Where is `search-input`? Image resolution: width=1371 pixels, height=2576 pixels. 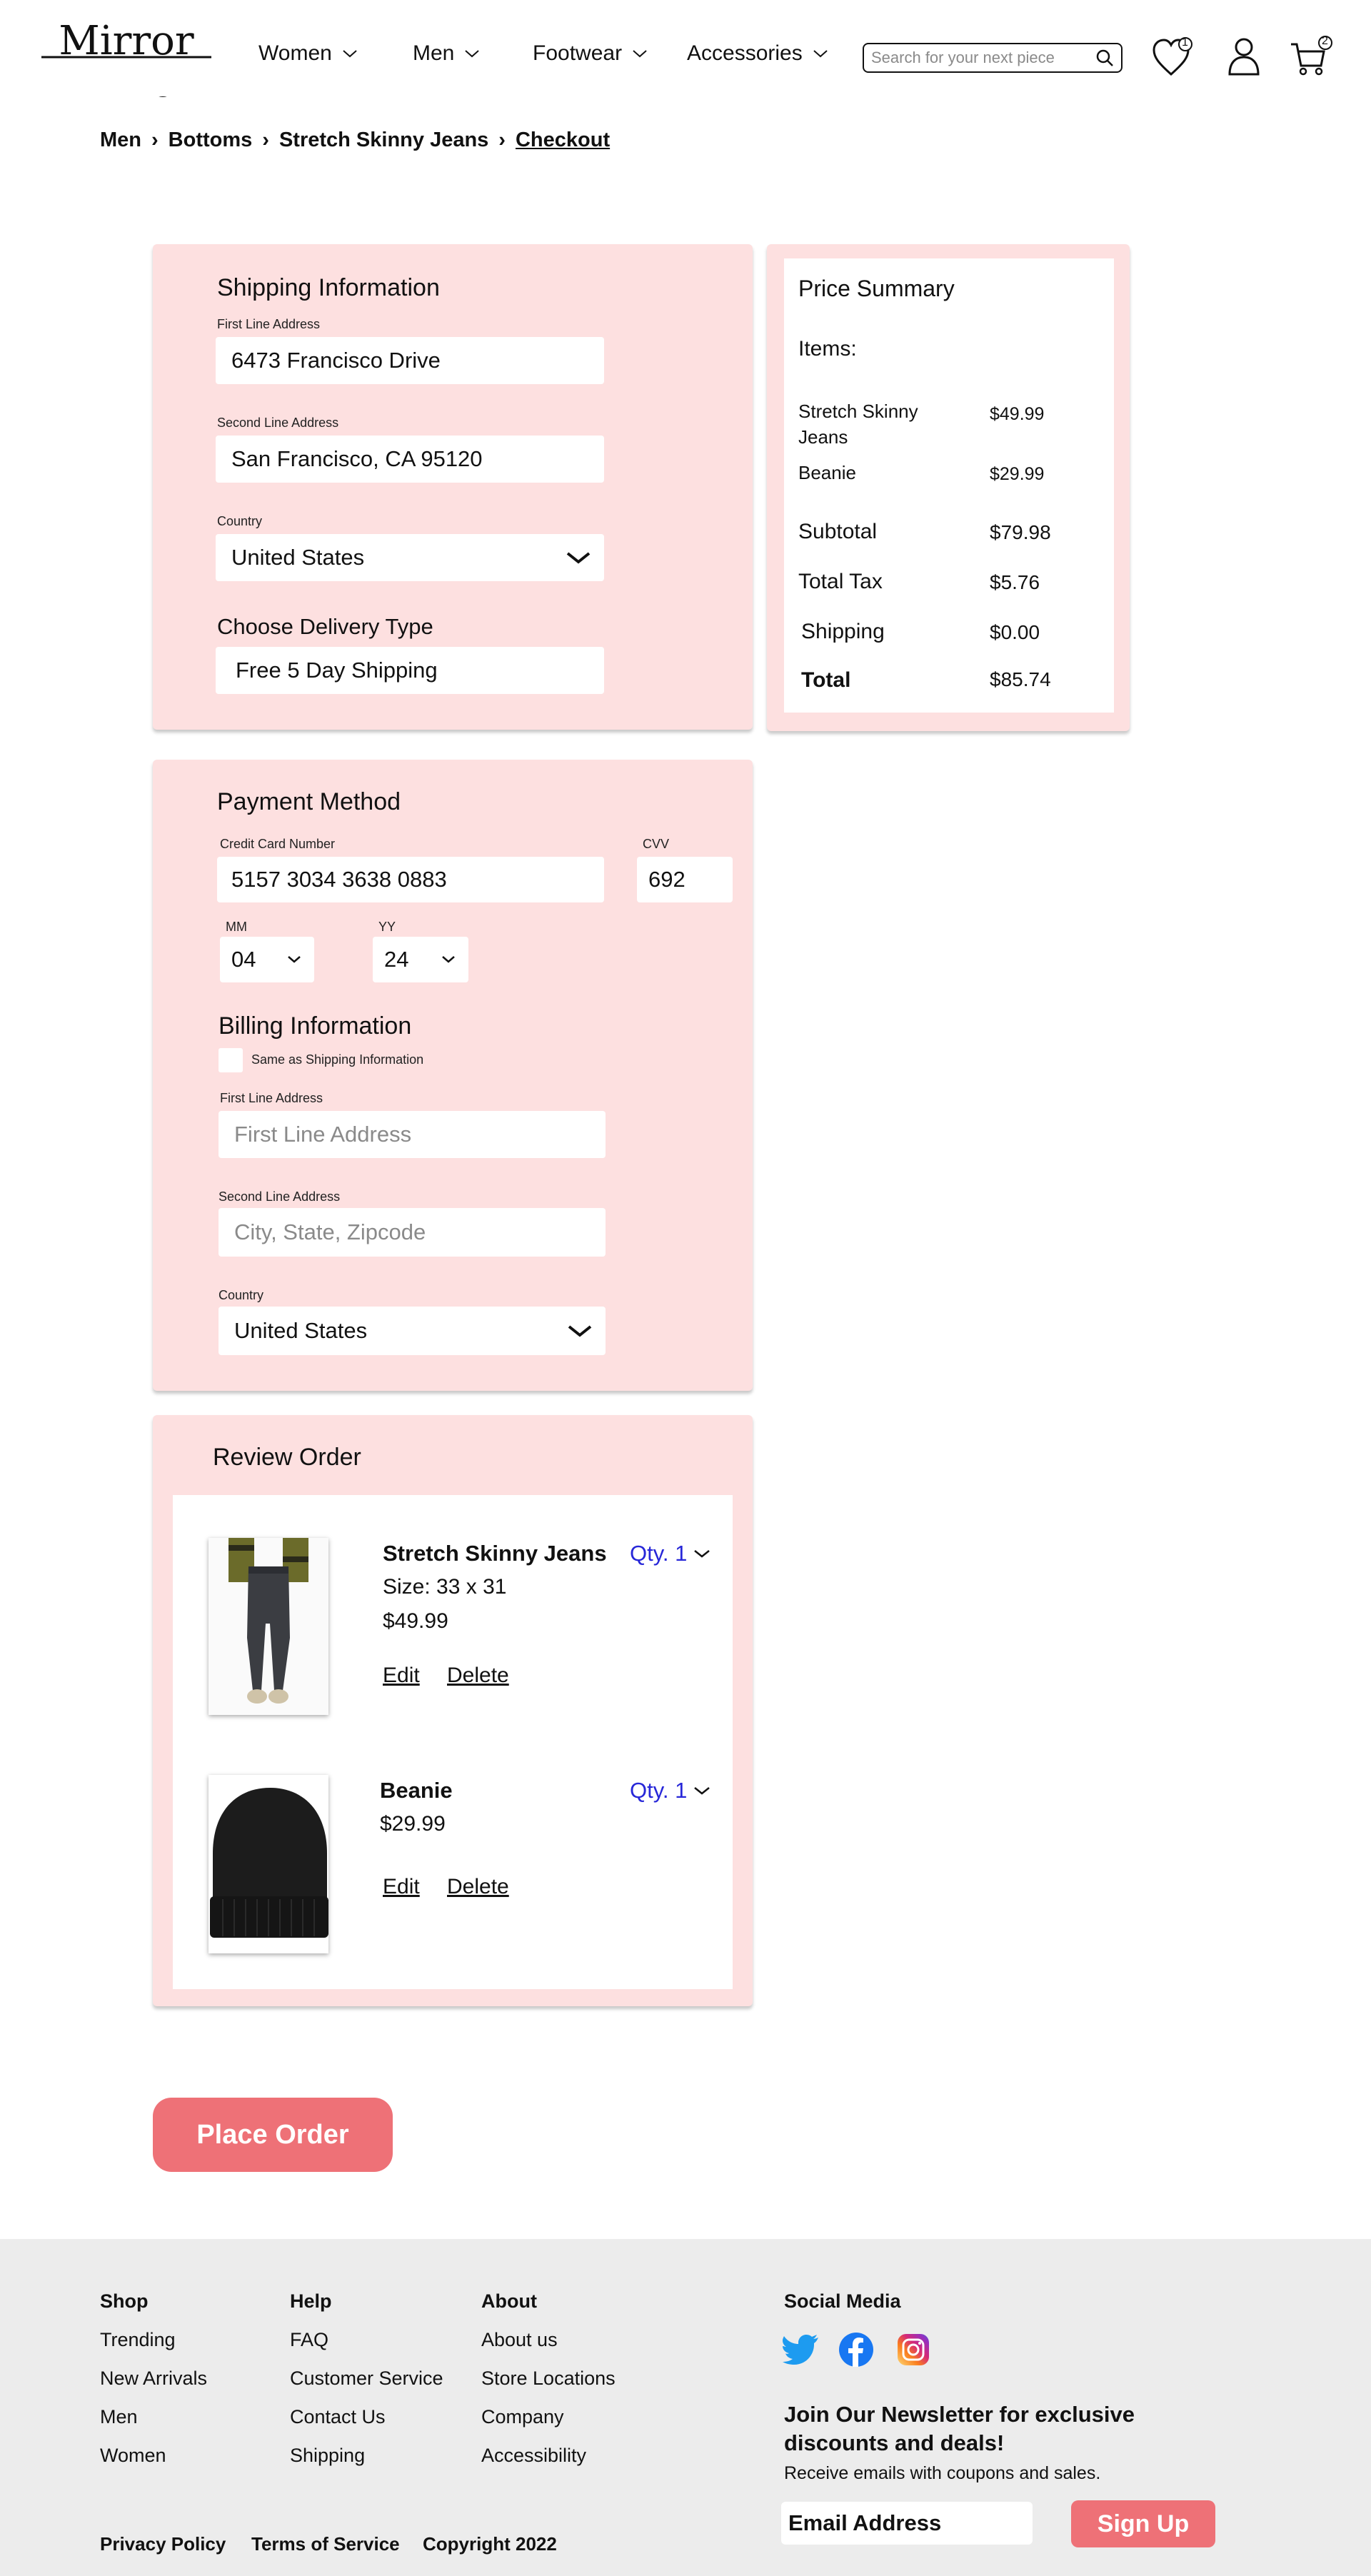 search-input is located at coordinates (983, 58).